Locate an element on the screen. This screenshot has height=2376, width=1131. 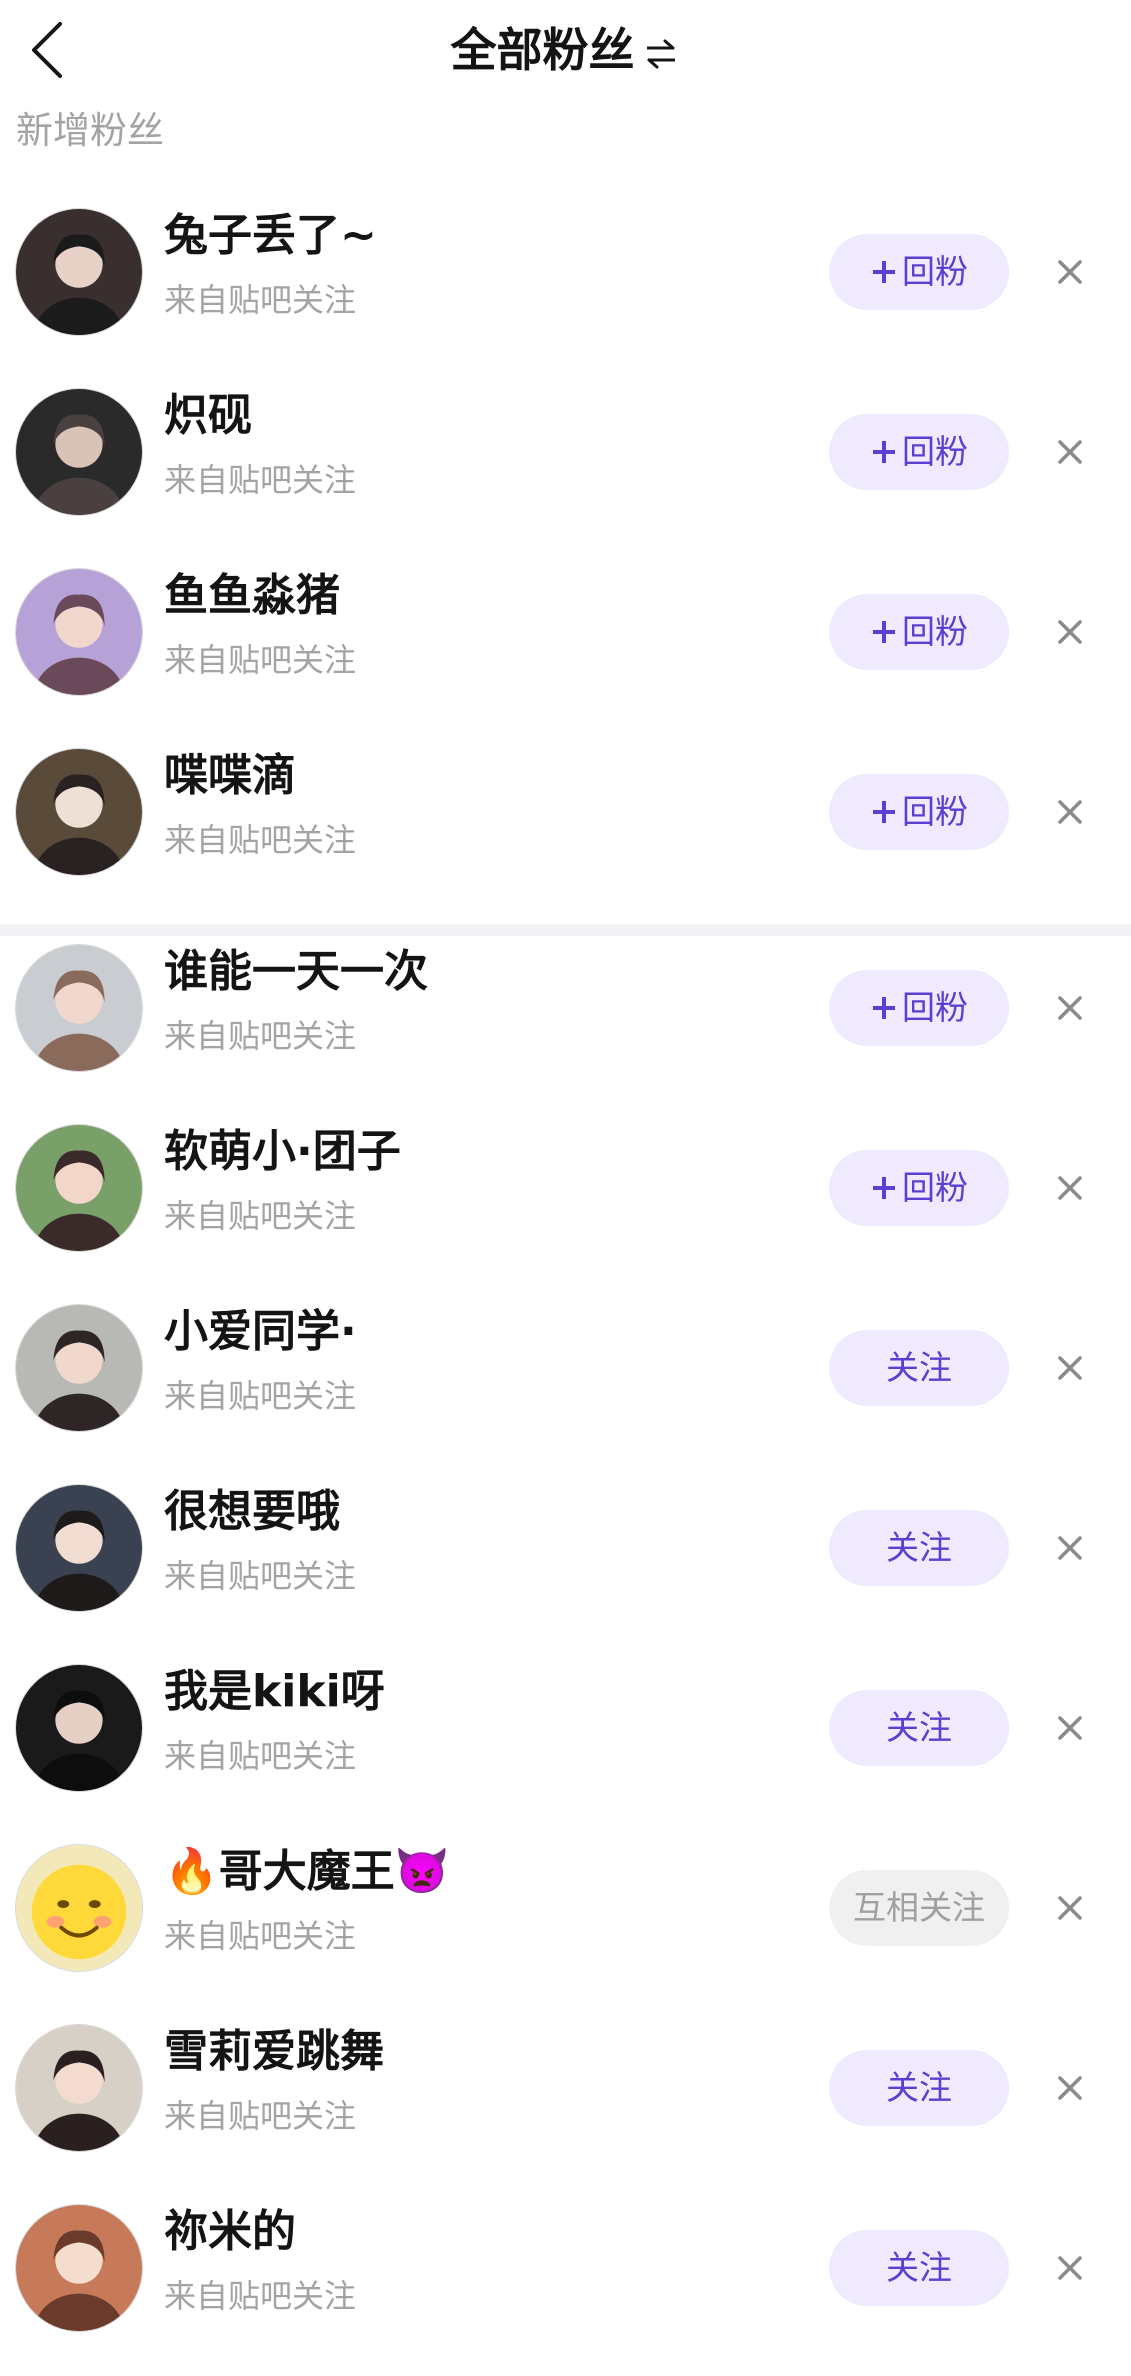
mutual-follow-button: 互相关注 is located at coordinates (919, 1908).